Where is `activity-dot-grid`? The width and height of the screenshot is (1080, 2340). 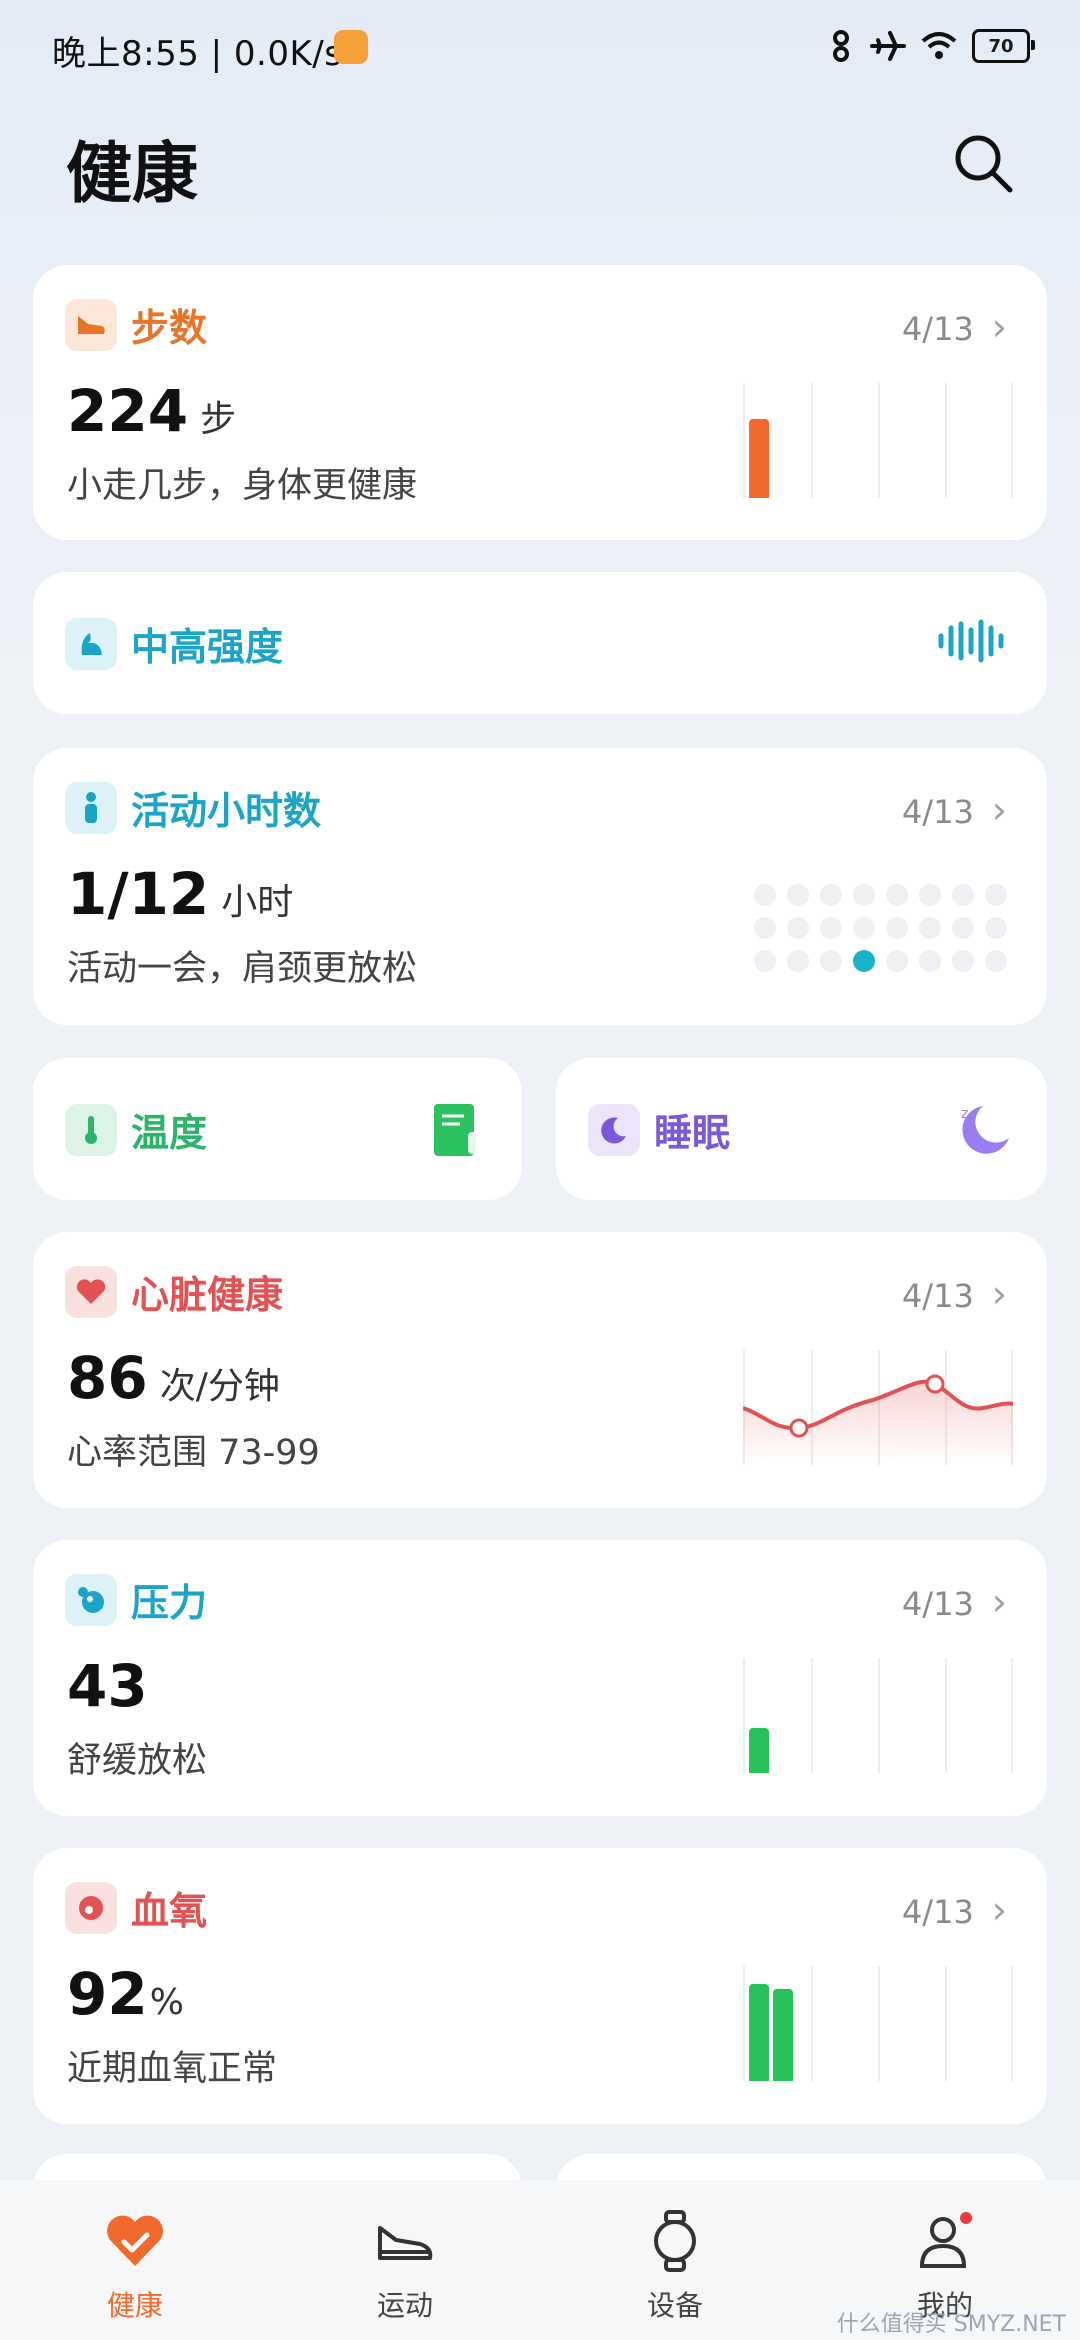 activity-dot-grid is located at coordinates (880, 928).